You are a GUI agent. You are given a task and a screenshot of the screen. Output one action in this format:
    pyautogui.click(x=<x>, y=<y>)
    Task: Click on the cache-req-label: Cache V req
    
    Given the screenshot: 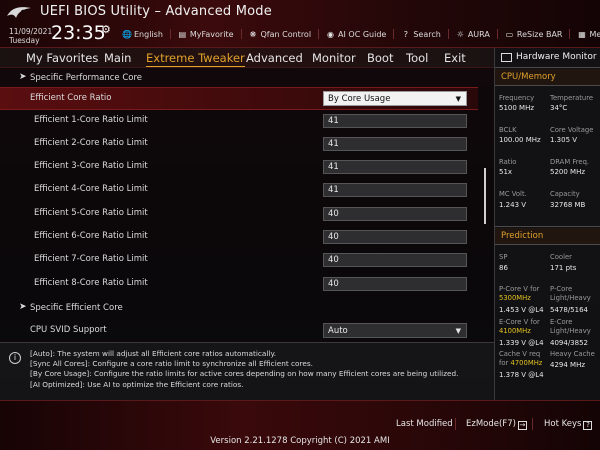 What is the action you would take?
    pyautogui.click(x=520, y=354)
    